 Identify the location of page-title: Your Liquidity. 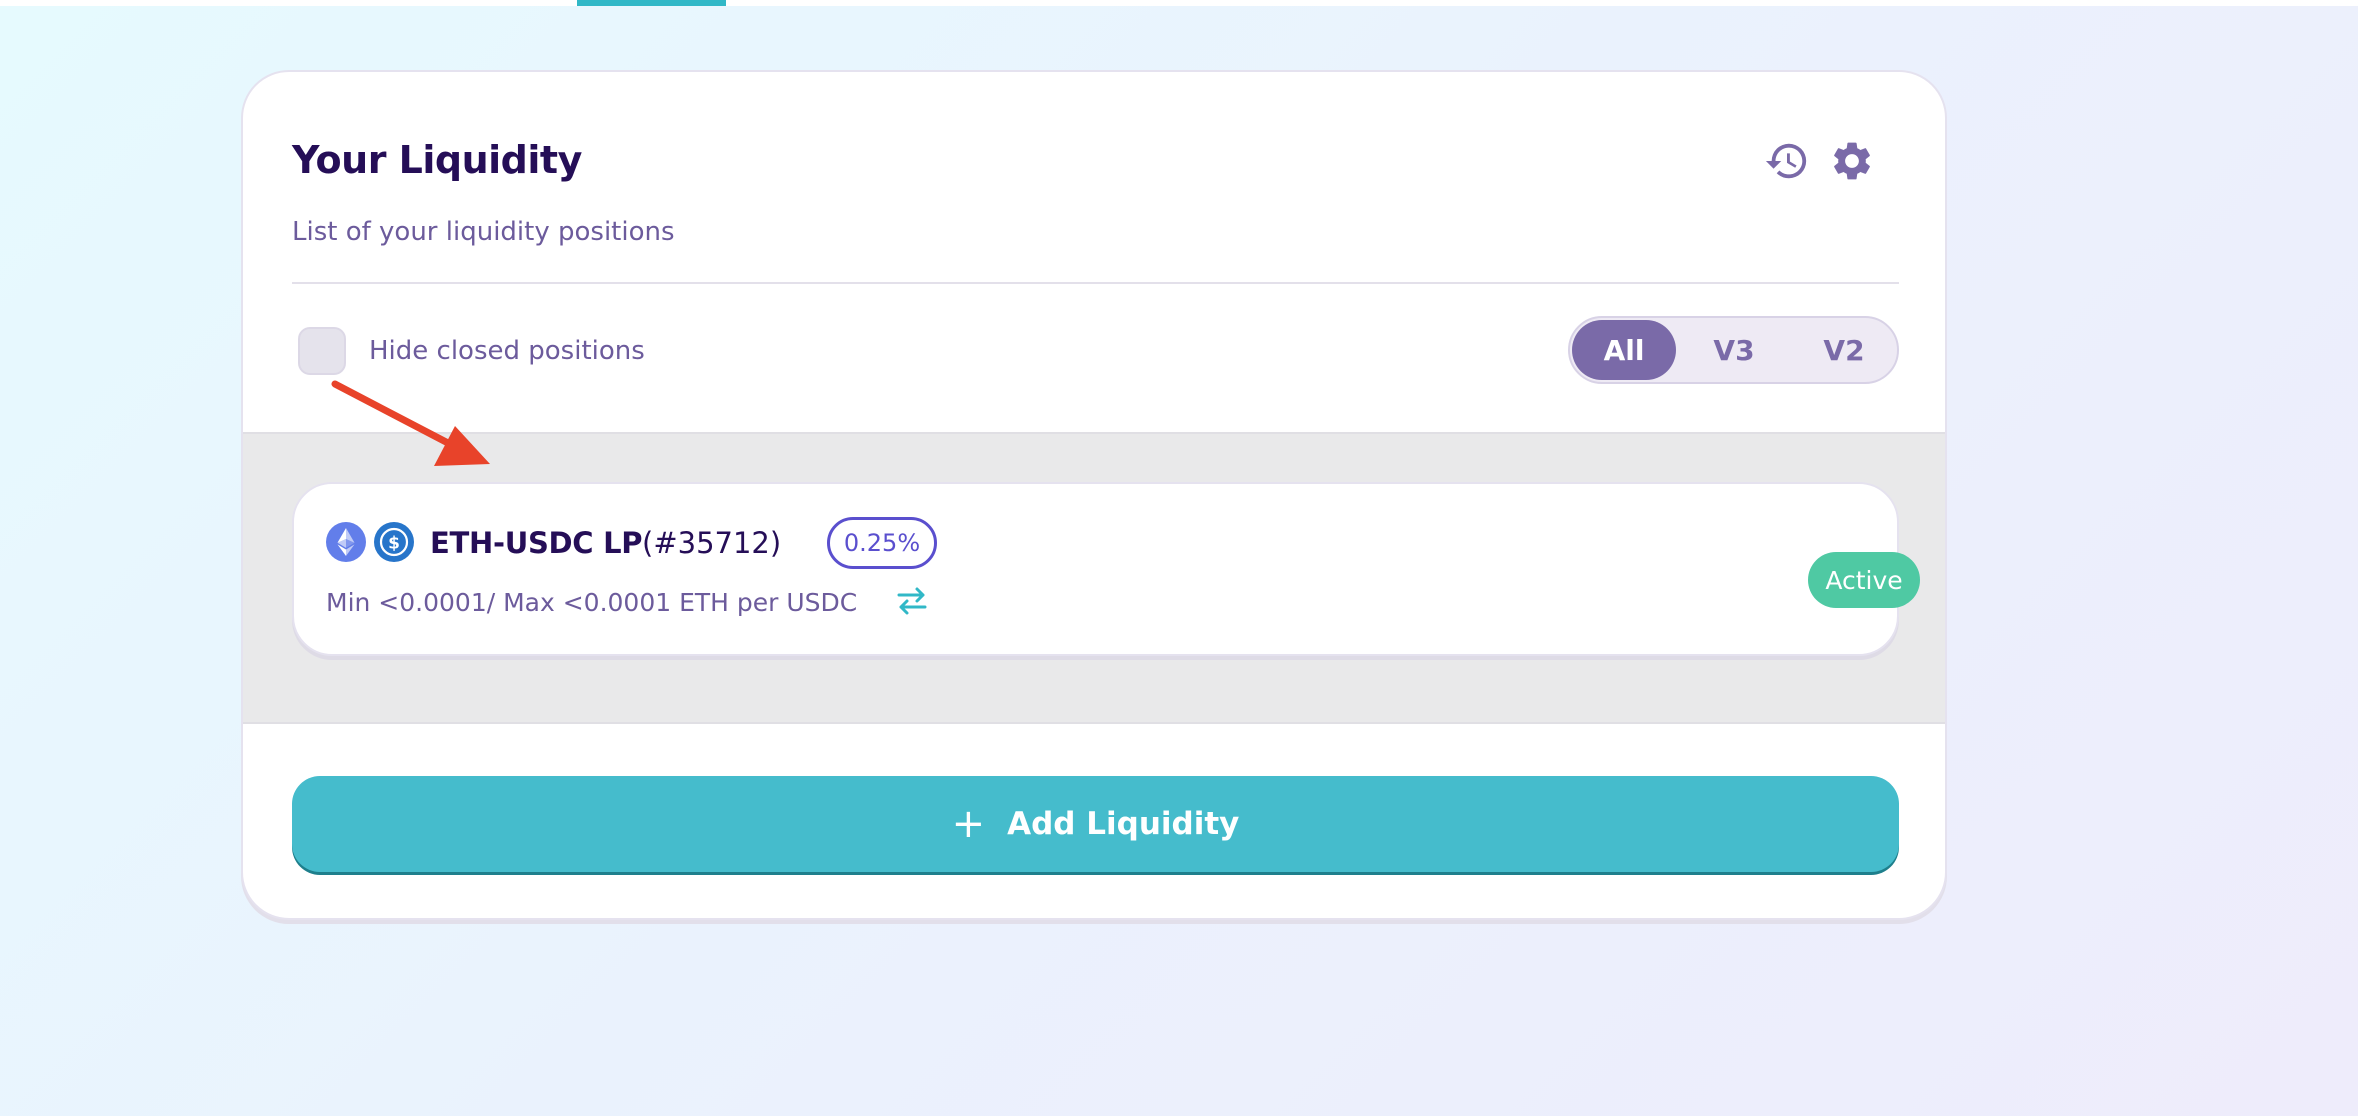
(437, 160).